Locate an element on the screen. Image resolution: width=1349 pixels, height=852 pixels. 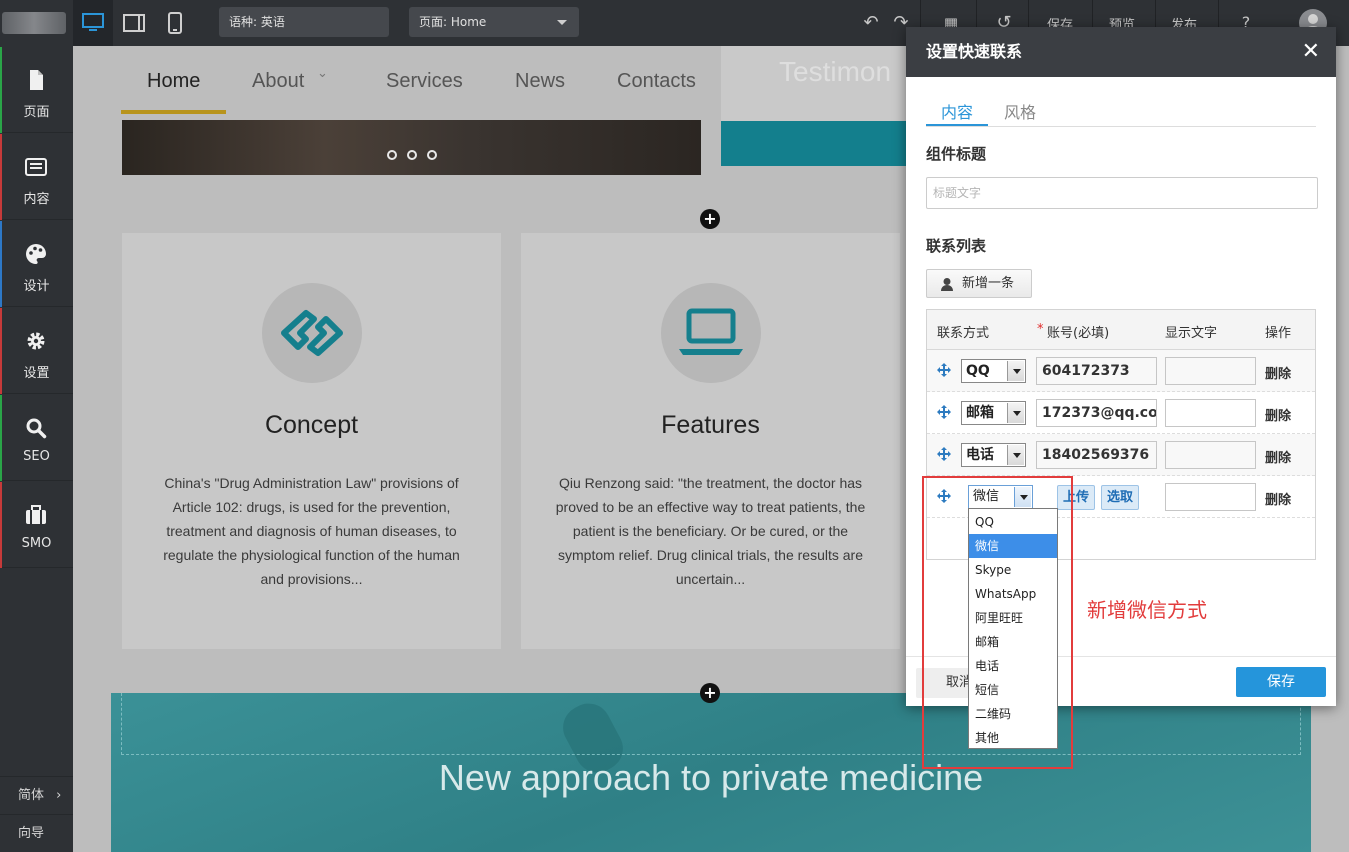
nav-active-underline is located at coordinates (173, 112).